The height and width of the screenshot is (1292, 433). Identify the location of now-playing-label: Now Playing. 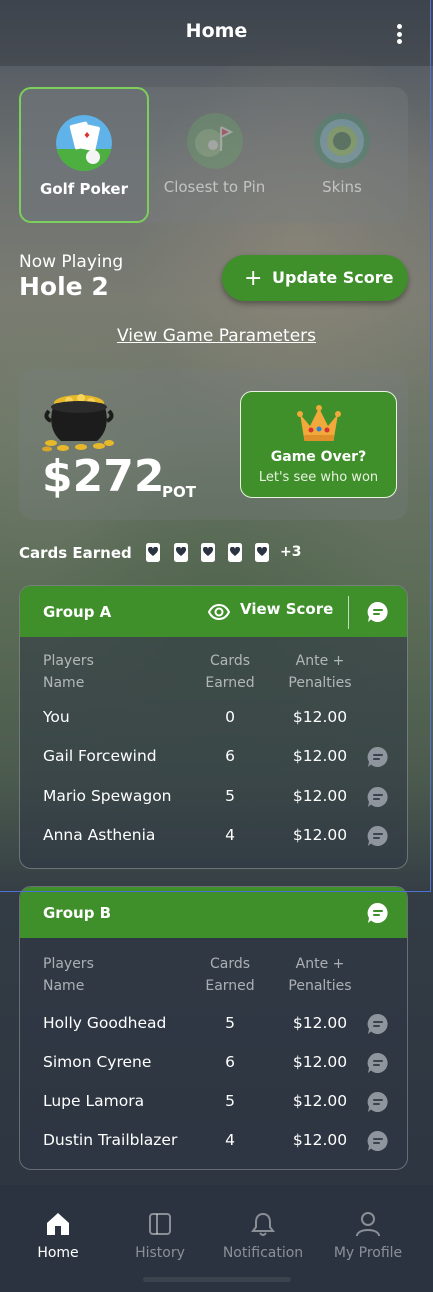
(71, 262).